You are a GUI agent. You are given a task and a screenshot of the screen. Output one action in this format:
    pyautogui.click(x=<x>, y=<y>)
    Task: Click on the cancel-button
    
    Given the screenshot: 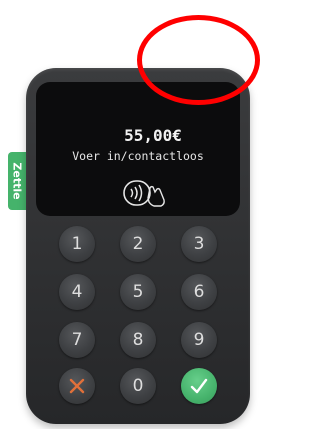 What is the action you would take?
    pyautogui.click(x=77, y=386)
    